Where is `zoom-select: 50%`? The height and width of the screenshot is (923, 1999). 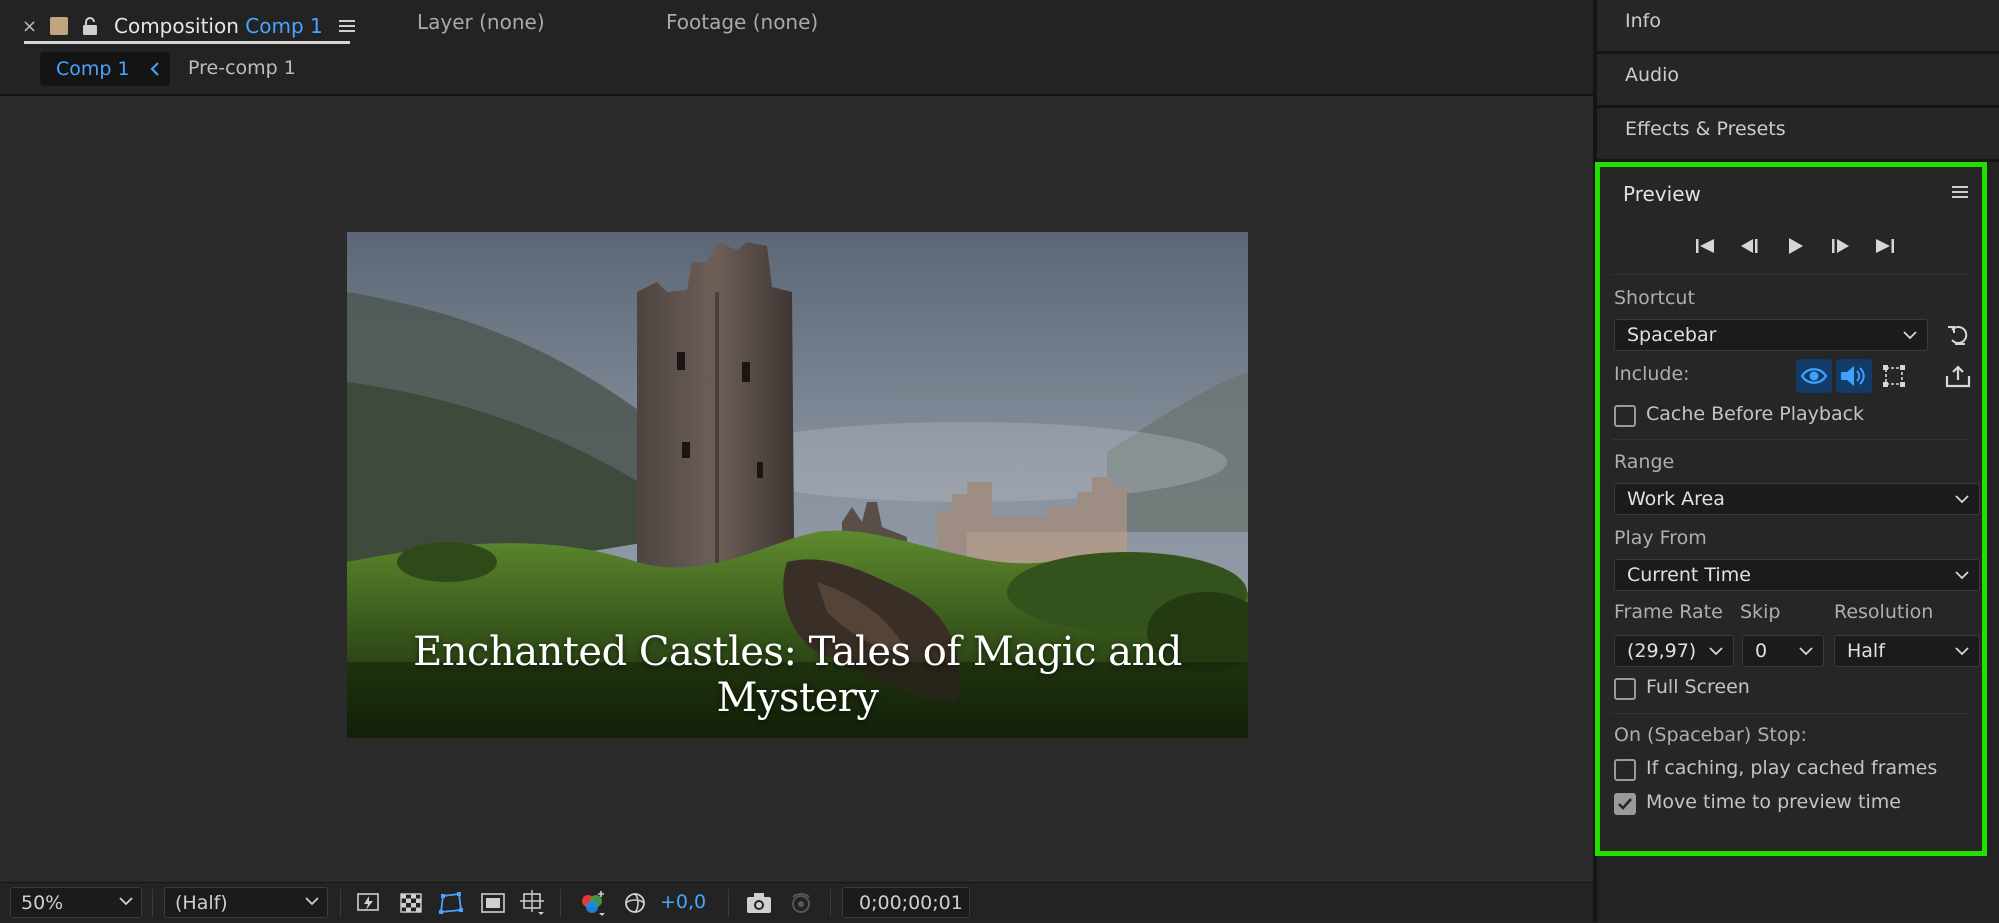 zoom-select: 50% is located at coordinates (76, 902).